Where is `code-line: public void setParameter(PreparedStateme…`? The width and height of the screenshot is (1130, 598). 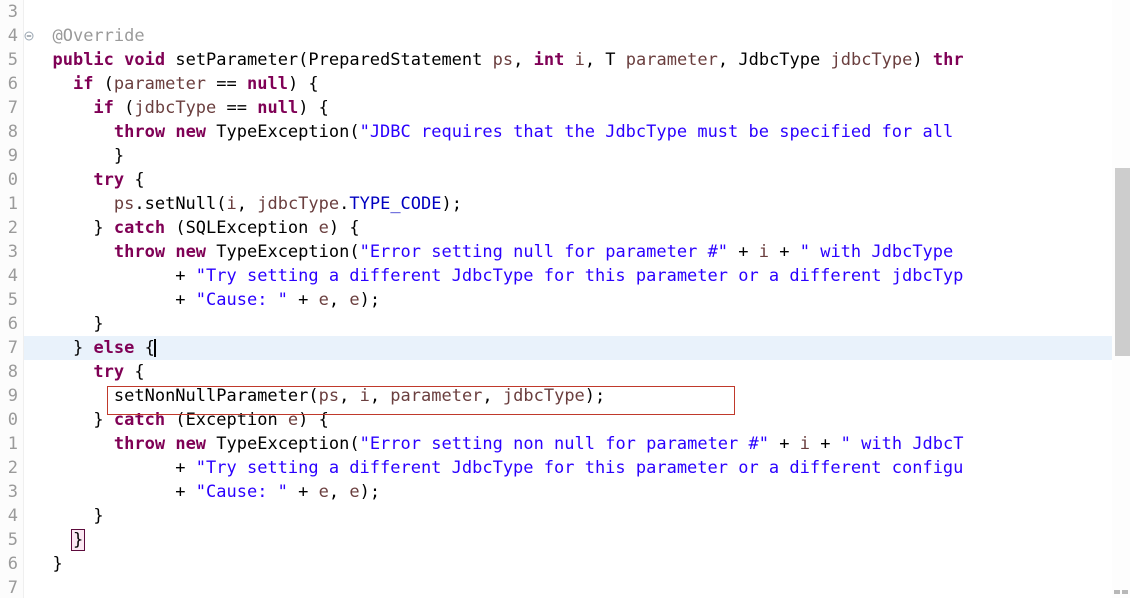 code-line: public void setParameter(PreparedStateme… is located at coordinates (577, 60).